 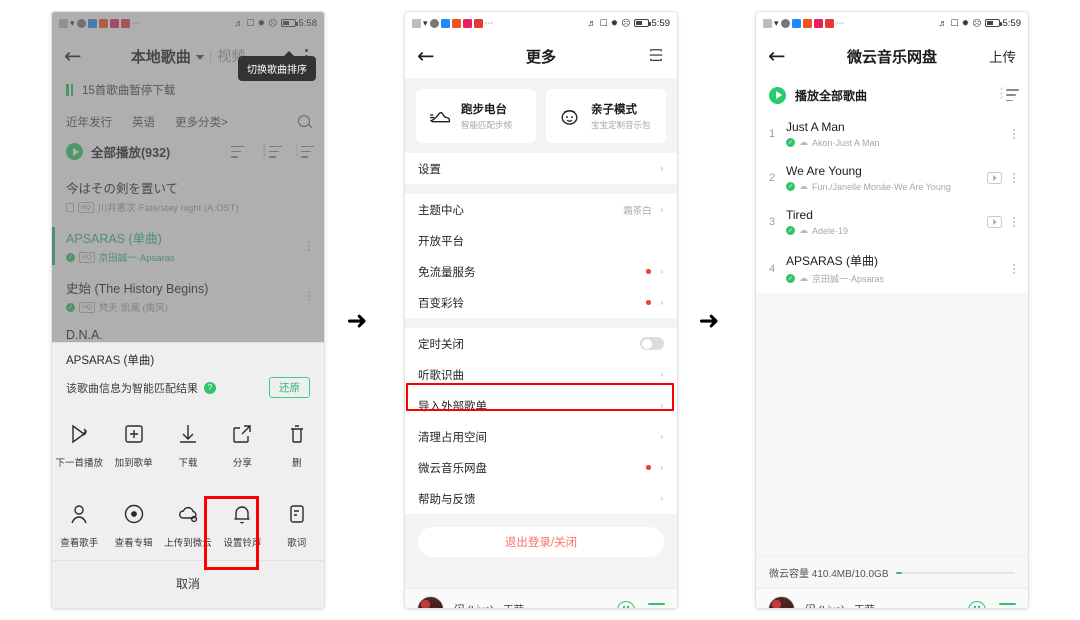 What do you see at coordinates (541, 405) in the screenshot?
I see `menu-item-import-playlist: 导入外部歌单 ›` at bounding box center [541, 405].